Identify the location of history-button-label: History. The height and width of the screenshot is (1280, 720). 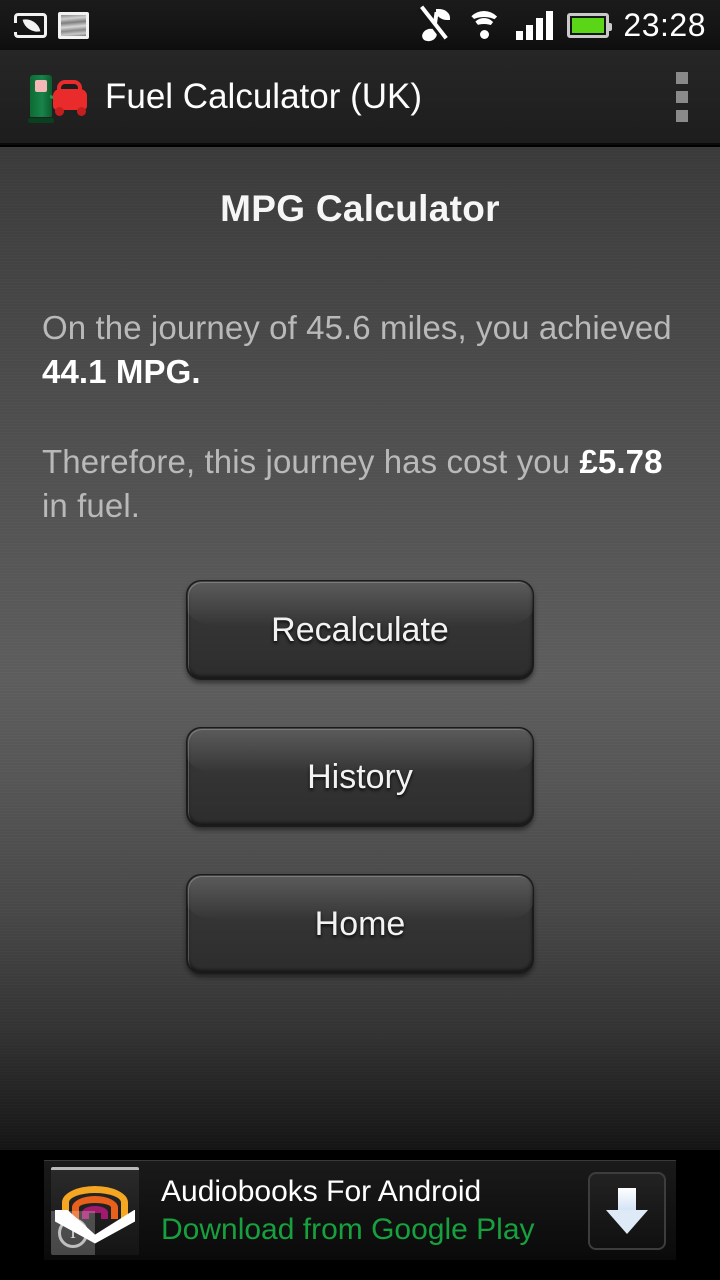
(360, 776).